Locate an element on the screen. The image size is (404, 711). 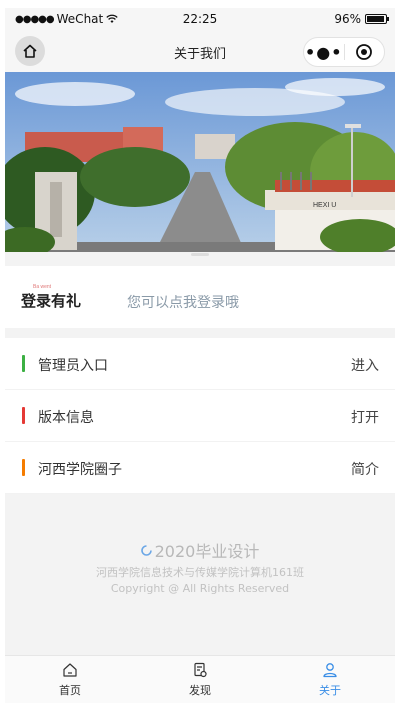
footer-title: 2020毕业设计 is located at coordinates (207, 551).